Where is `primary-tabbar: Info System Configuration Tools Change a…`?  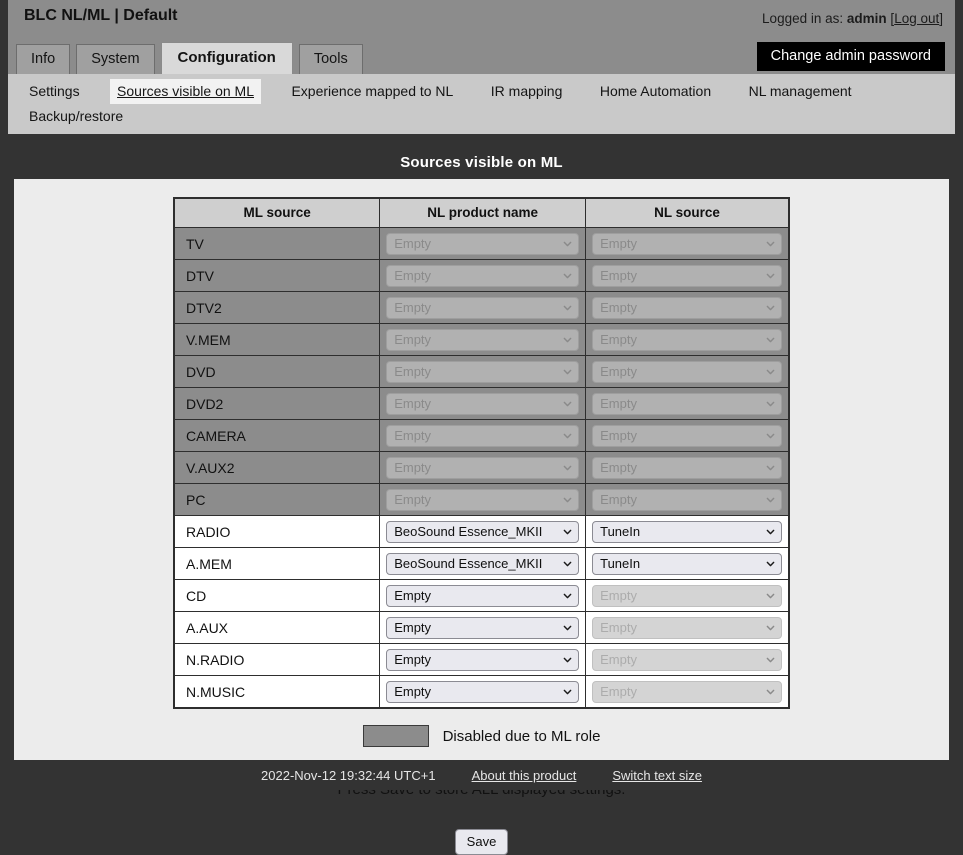
primary-tabbar: Info System Configuration Tools Change a… is located at coordinates (481, 56).